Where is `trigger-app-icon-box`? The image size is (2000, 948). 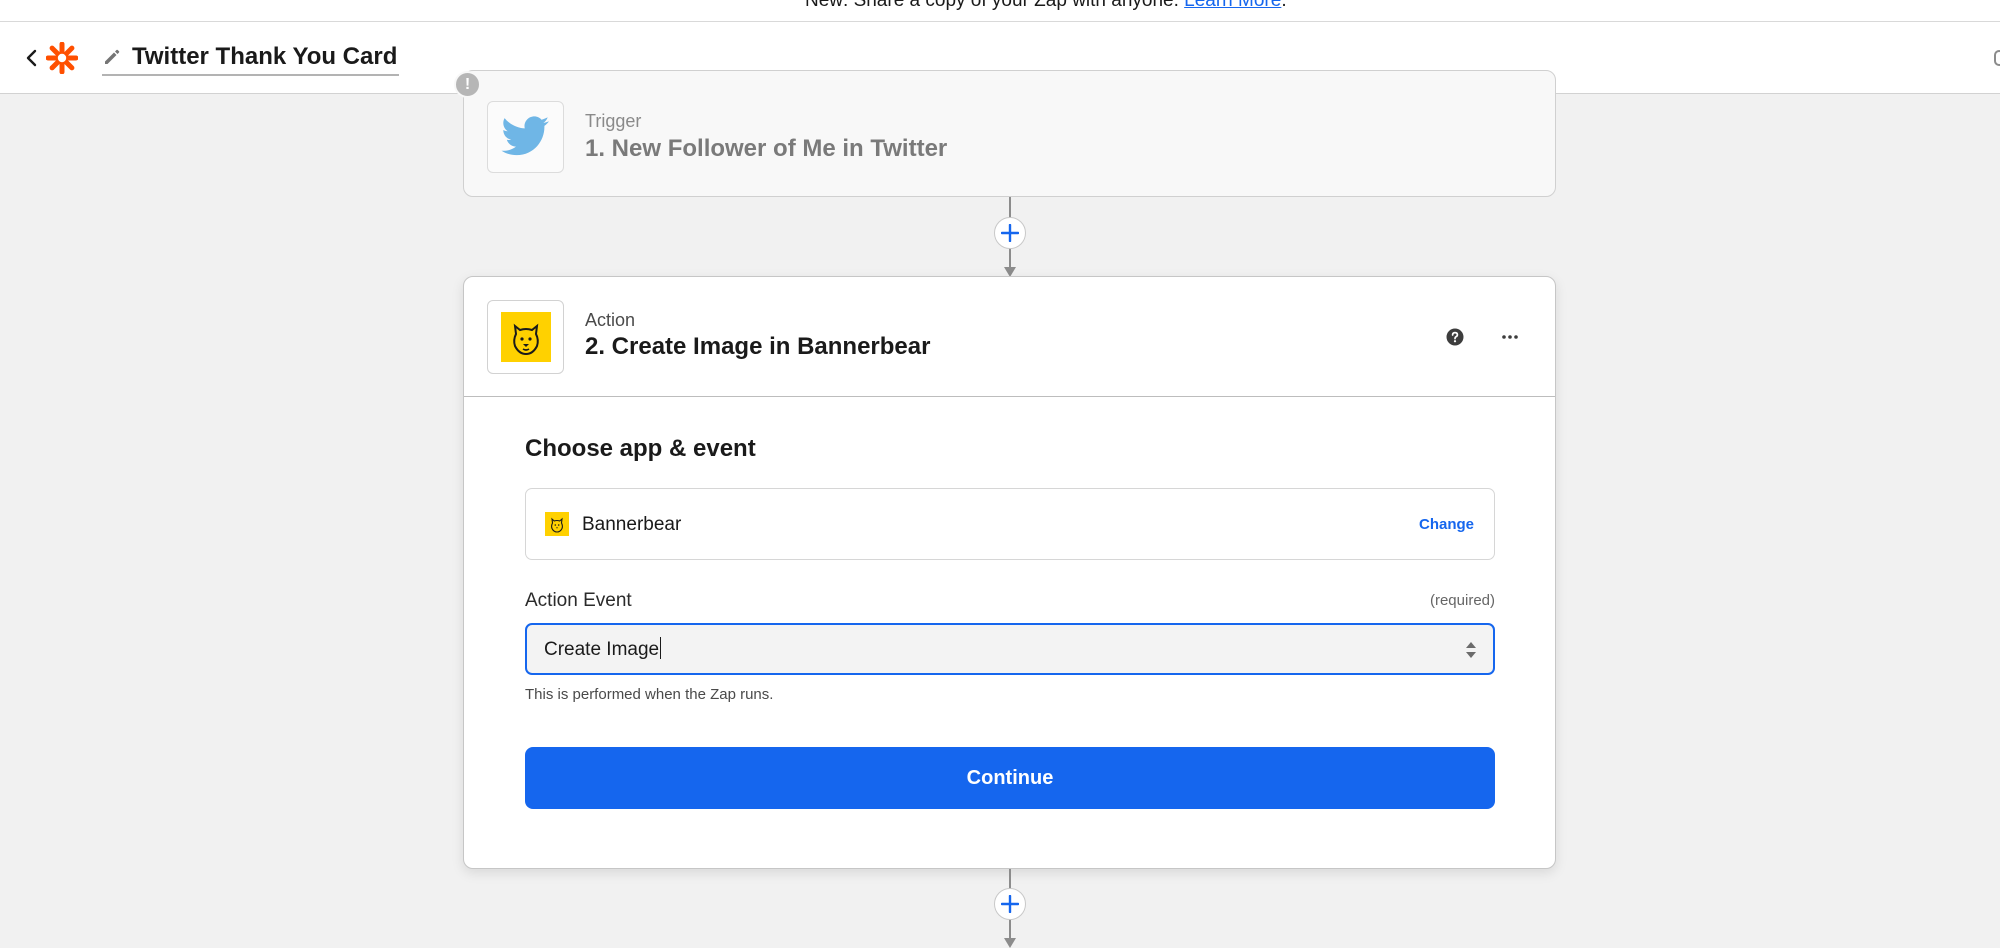 trigger-app-icon-box is located at coordinates (525, 137).